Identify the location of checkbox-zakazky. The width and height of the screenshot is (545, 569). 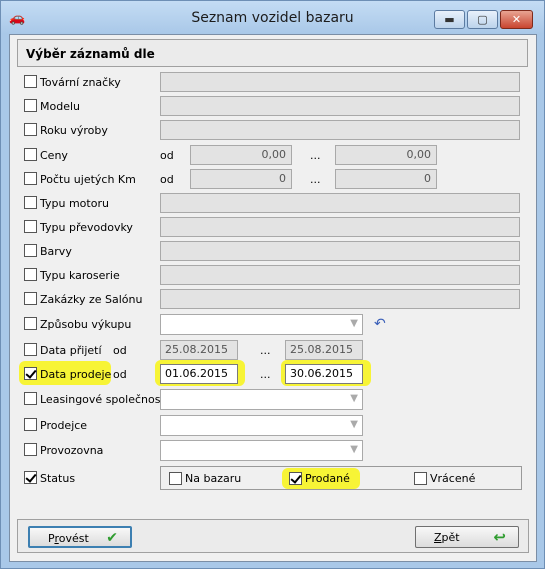
(30, 298).